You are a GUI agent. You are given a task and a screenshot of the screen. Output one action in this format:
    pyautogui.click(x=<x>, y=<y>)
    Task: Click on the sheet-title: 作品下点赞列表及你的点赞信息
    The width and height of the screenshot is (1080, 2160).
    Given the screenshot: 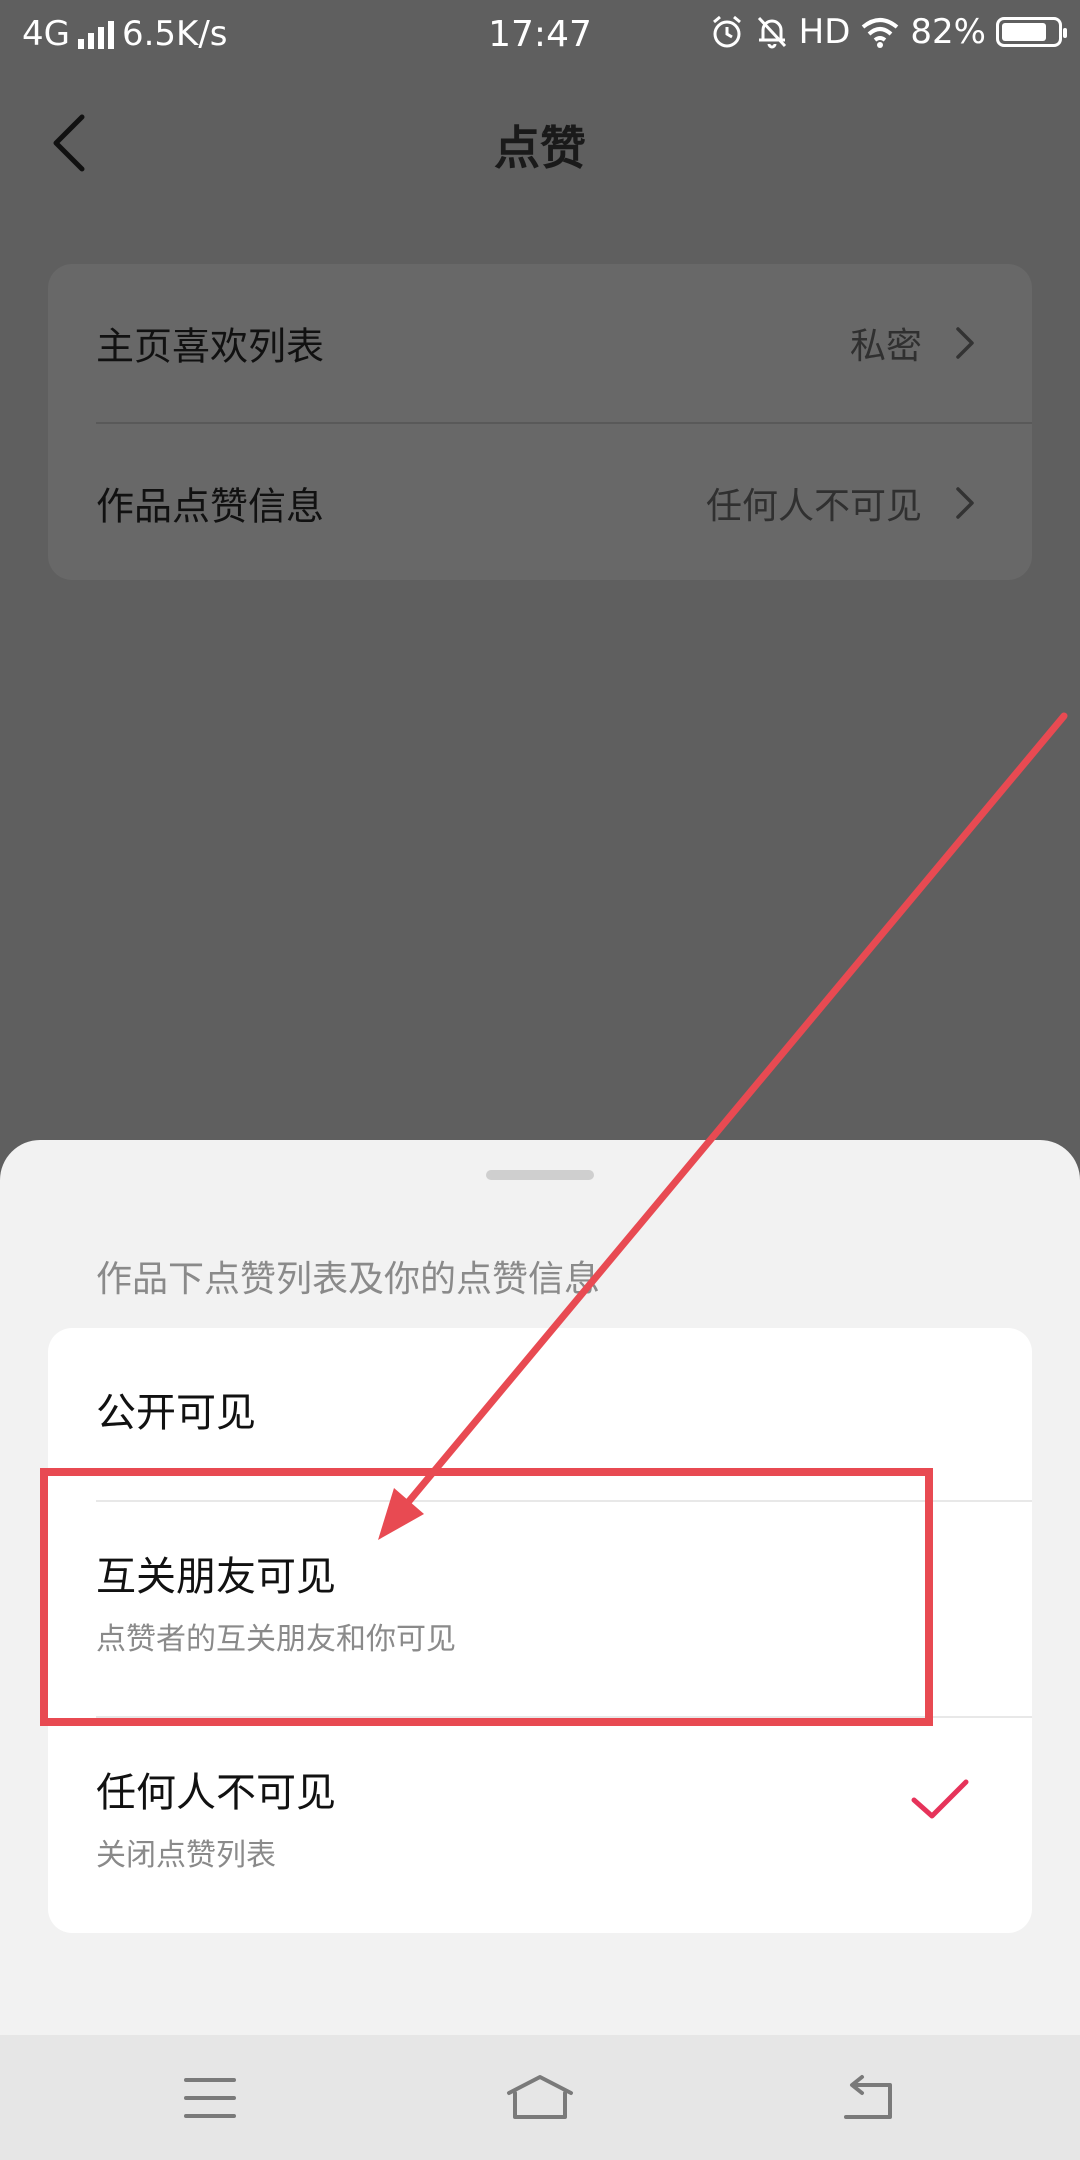 What is the action you would take?
    pyautogui.click(x=348, y=1279)
    